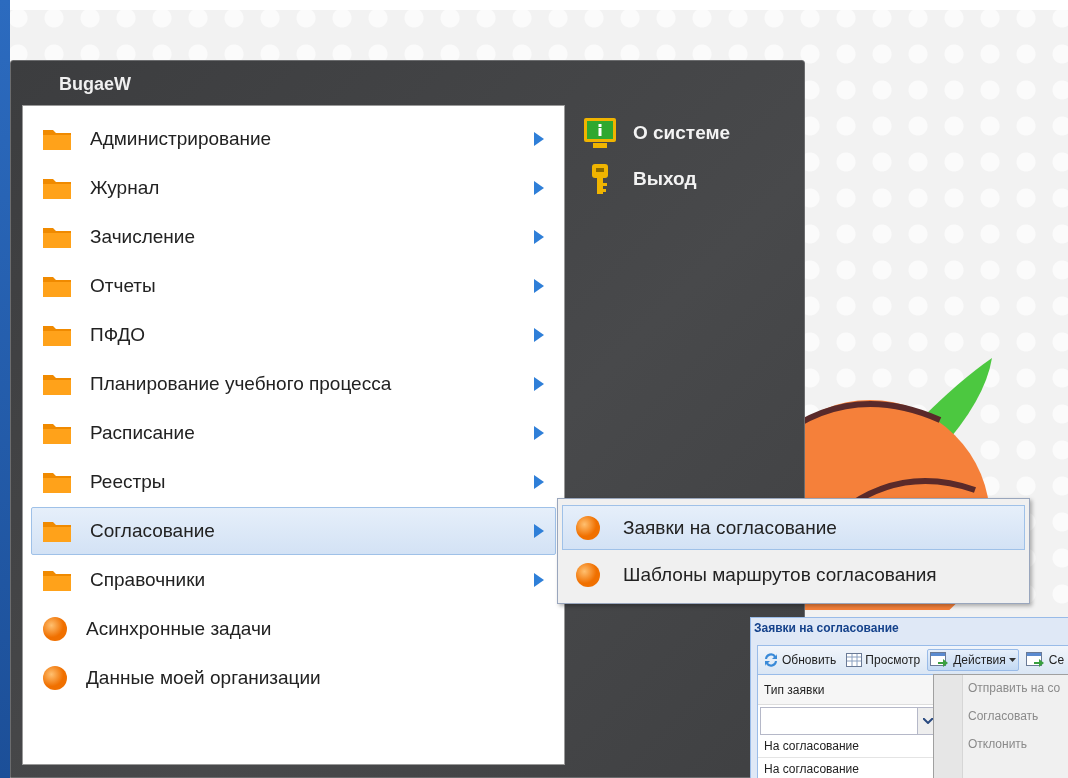 This screenshot has height=778, width=1068. Describe the element at coordinates (1035, 660) in the screenshot. I see `window-arrow-icon` at that location.